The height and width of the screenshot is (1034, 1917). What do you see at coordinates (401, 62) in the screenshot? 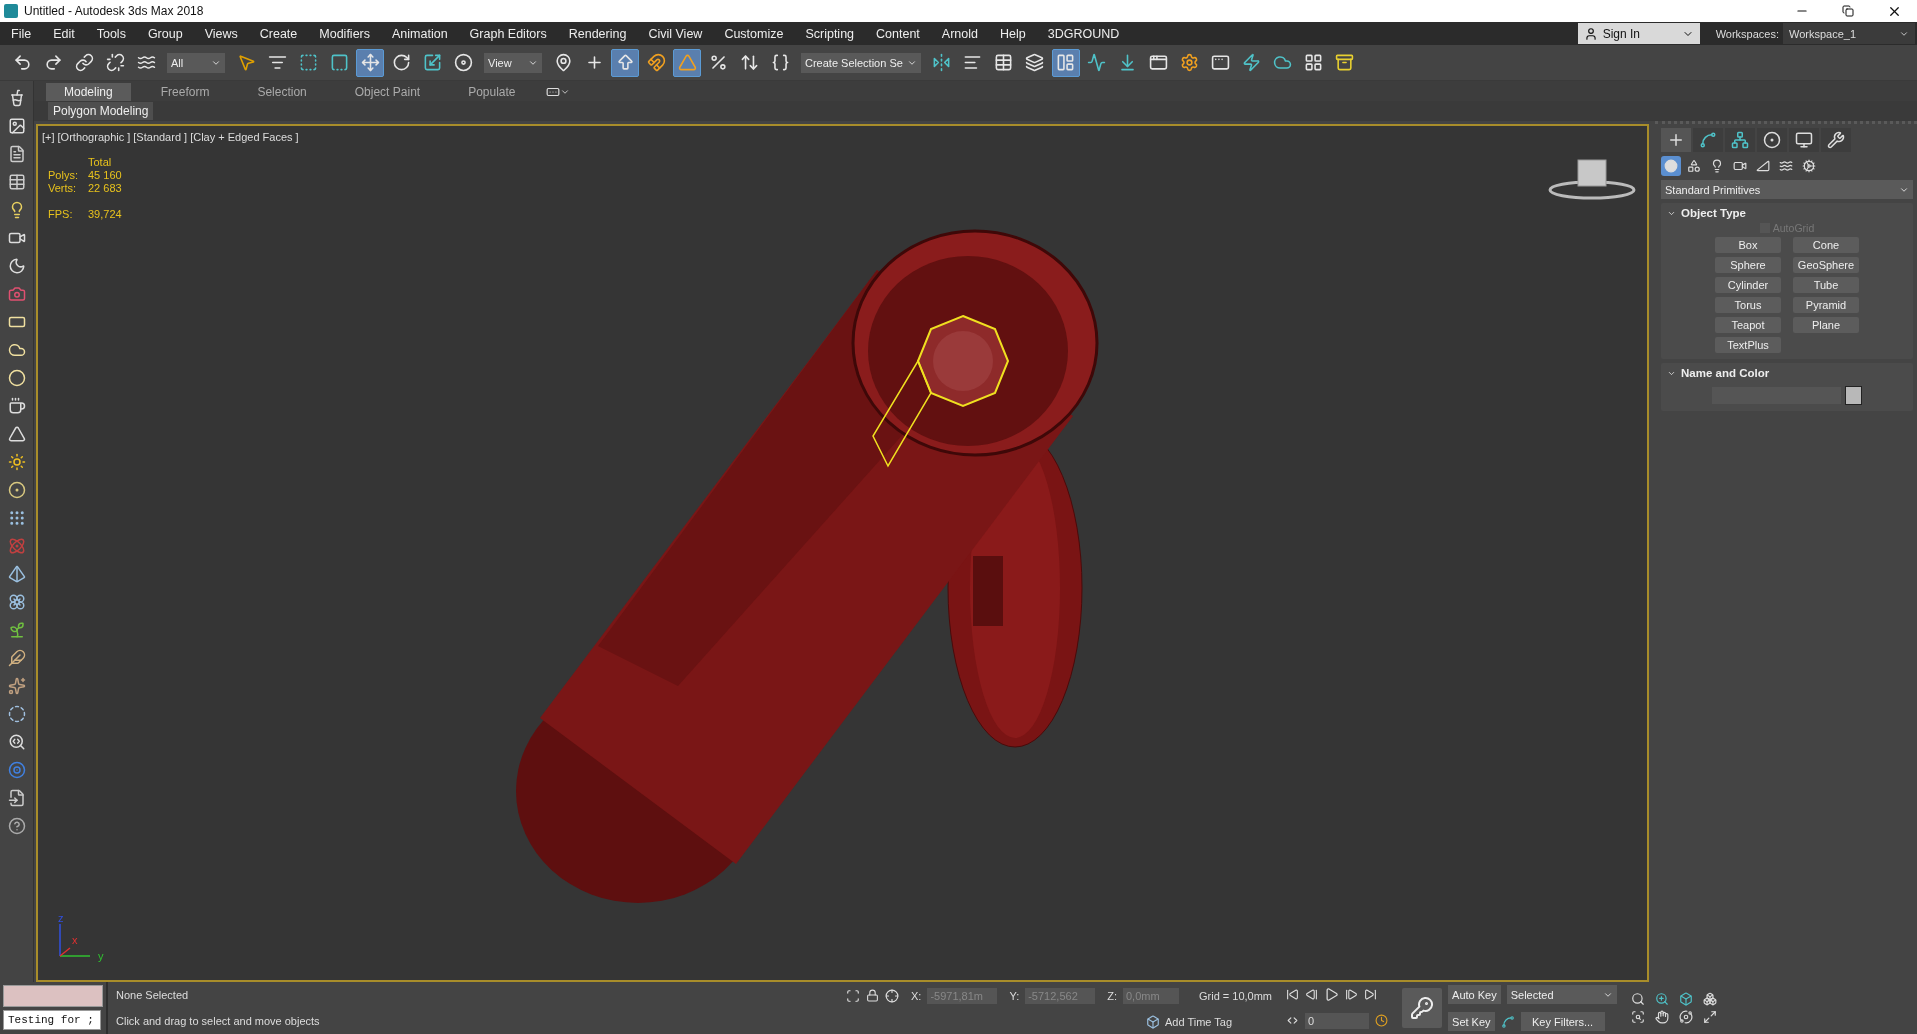
I see `rotate-icon` at bounding box center [401, 62].